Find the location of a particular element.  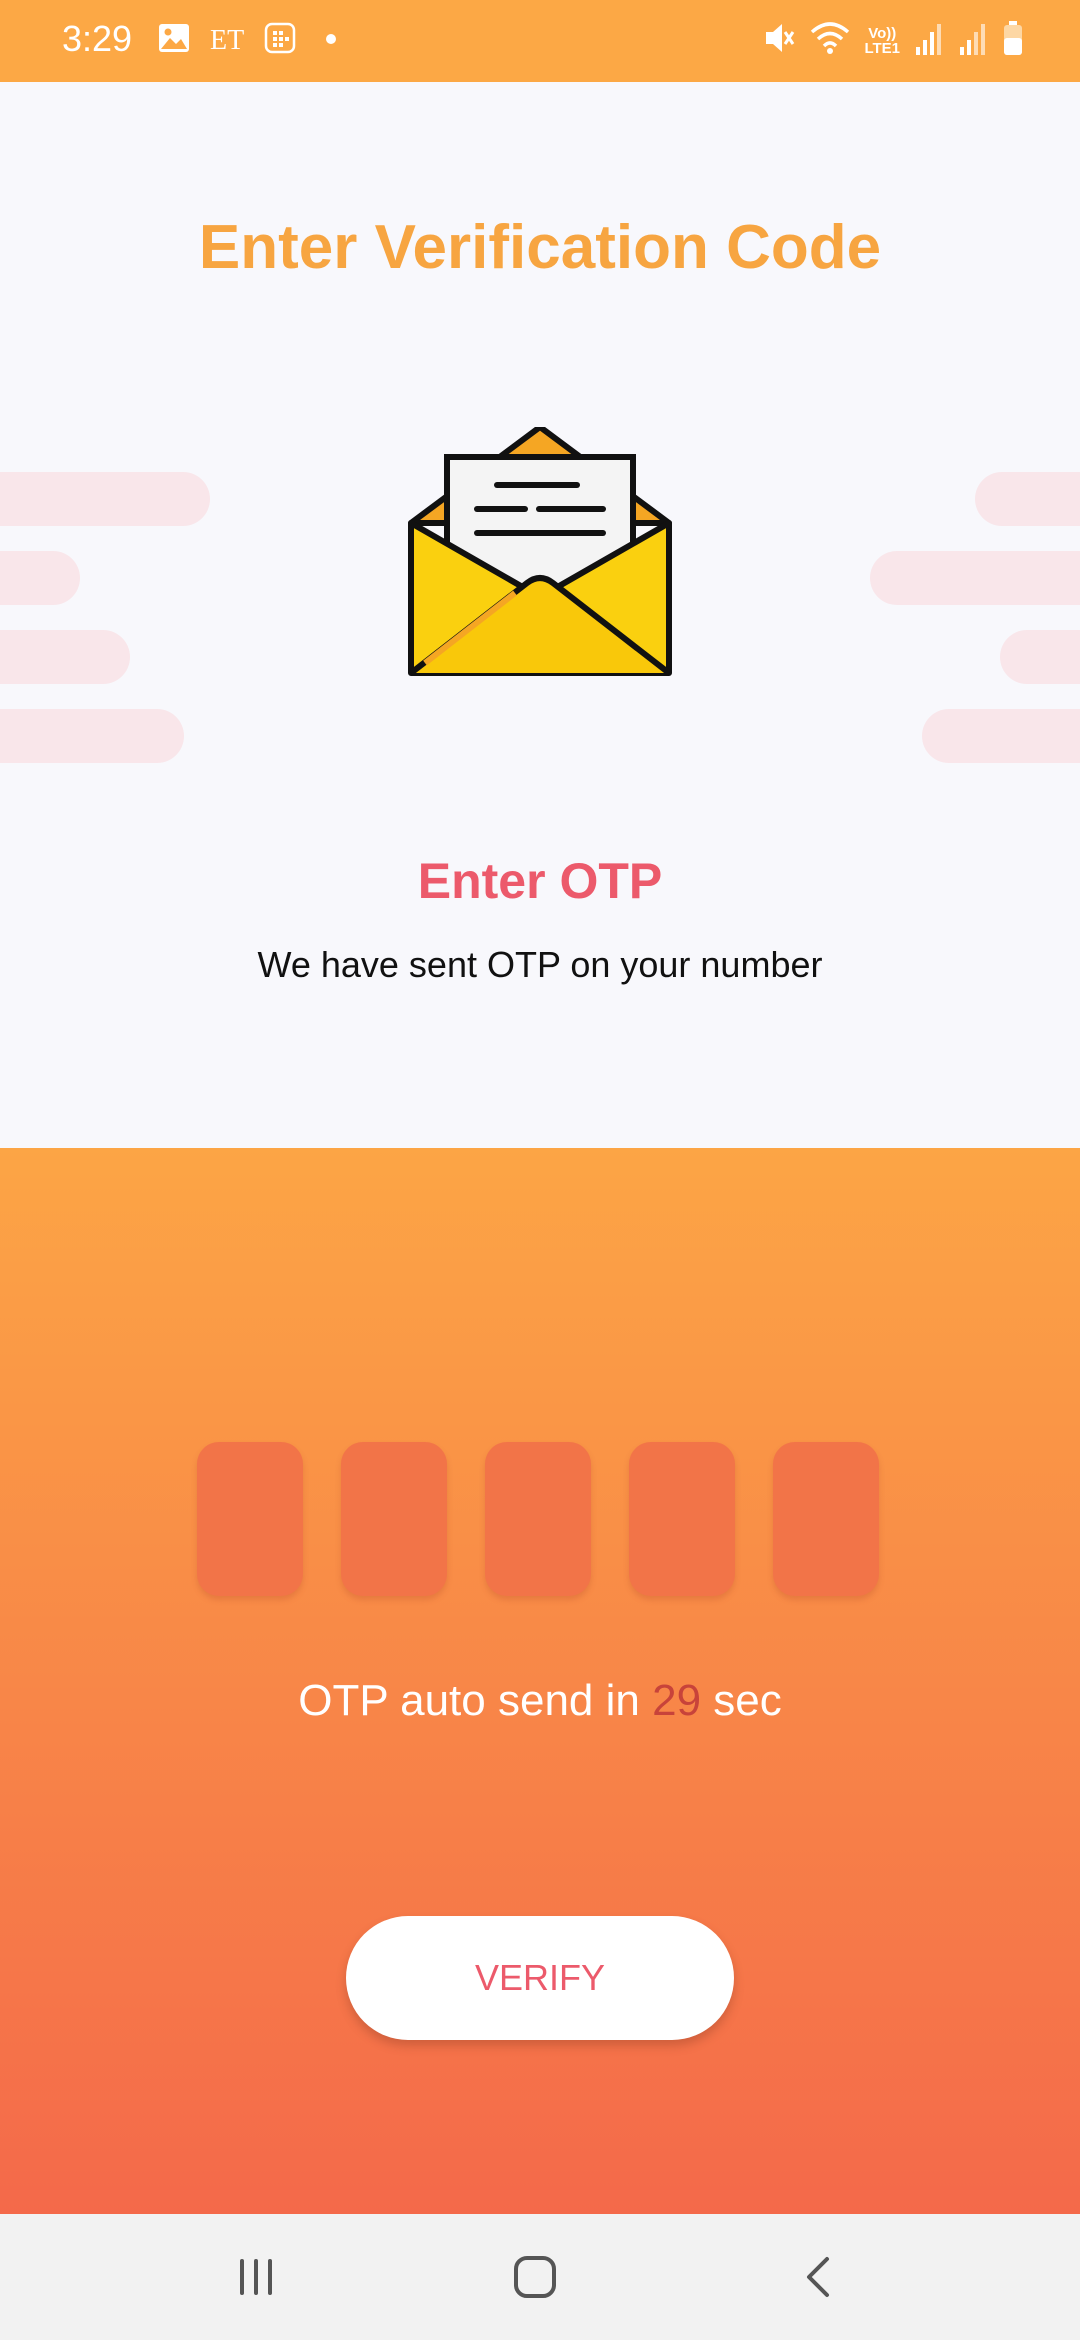

timer-prefix: OTP auto send in is located at coordinates (469, 1700).